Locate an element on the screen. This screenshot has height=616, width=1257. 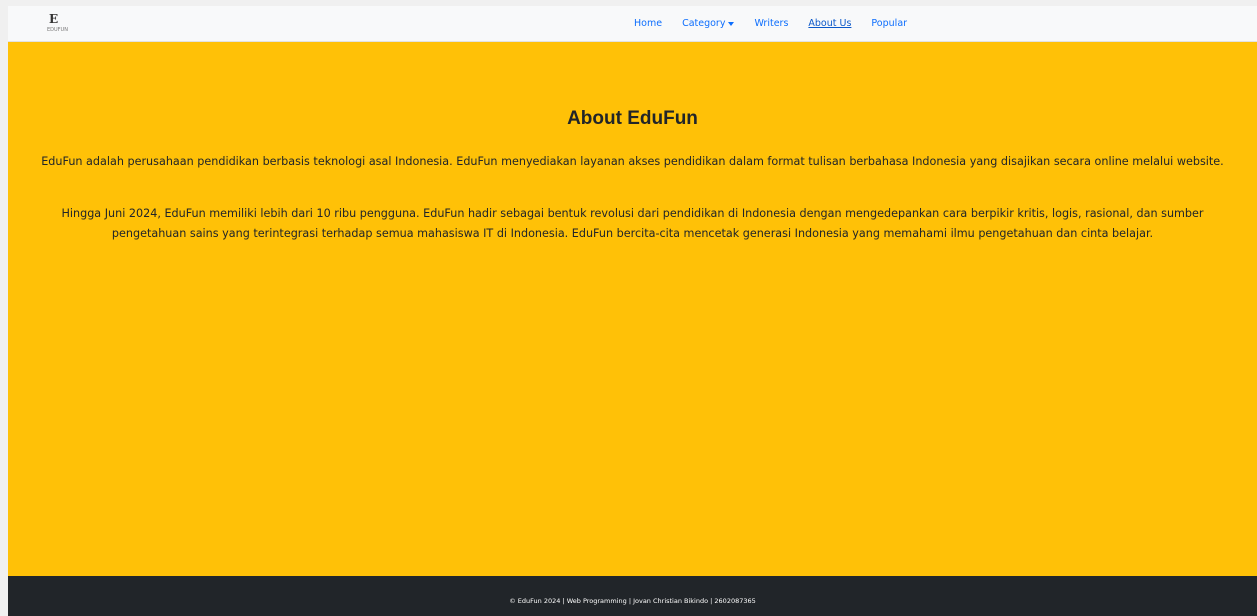
nav-category-label: Category is located at coordinates (704, 23).